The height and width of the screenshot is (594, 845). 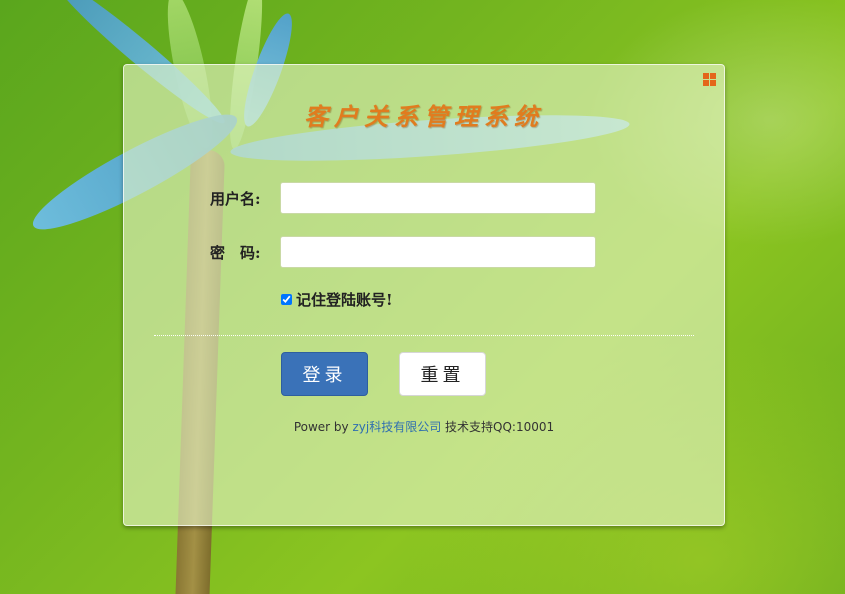 What do you see at coordinates (286, 299) in the screenshot?
I see `remember-checkbox` at bounding box center [286, 299].